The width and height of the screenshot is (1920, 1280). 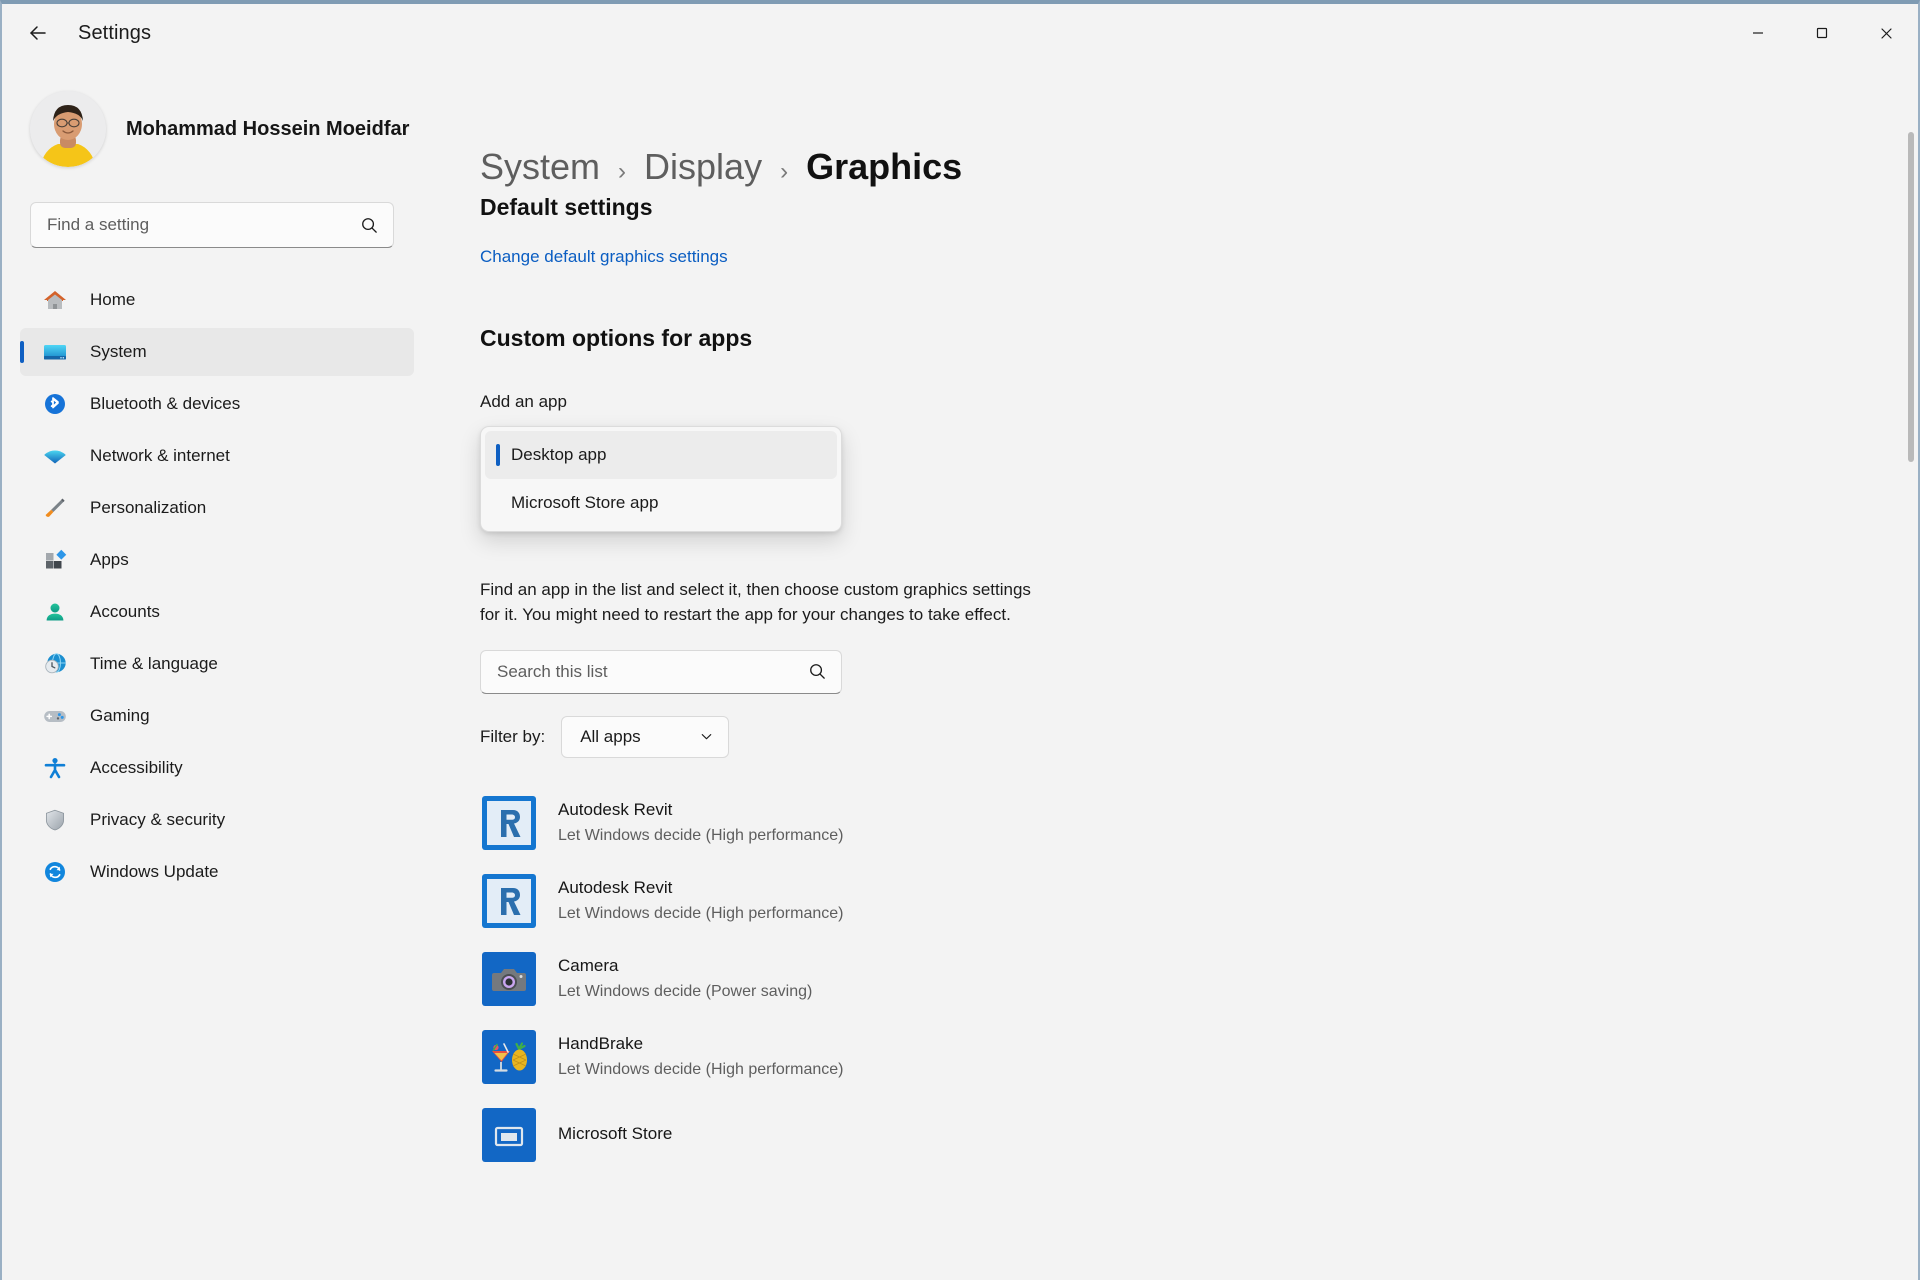 What do you see at coordinates (217, 716) in the screenshot?
I see `sidebar-item-gaming: Gaming` at bounding box center [217, 716].